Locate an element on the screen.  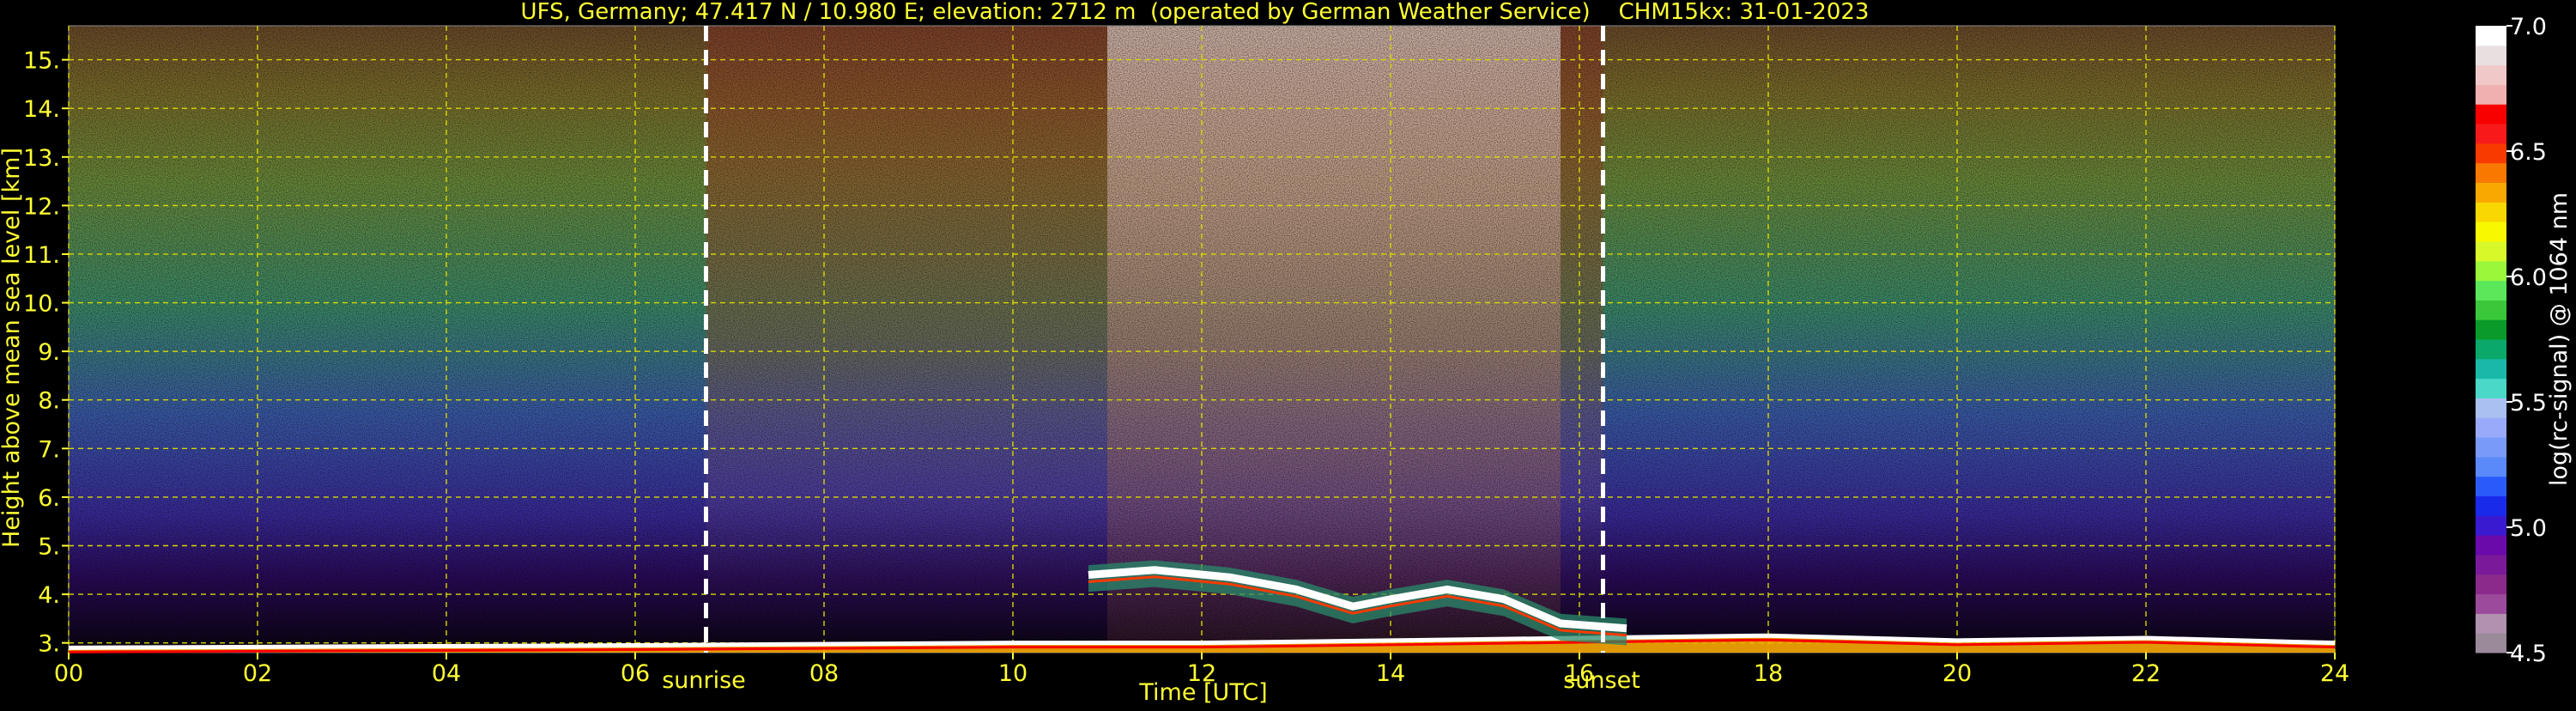
x-tick-label: 20 is located at coordinates (1957, 673).